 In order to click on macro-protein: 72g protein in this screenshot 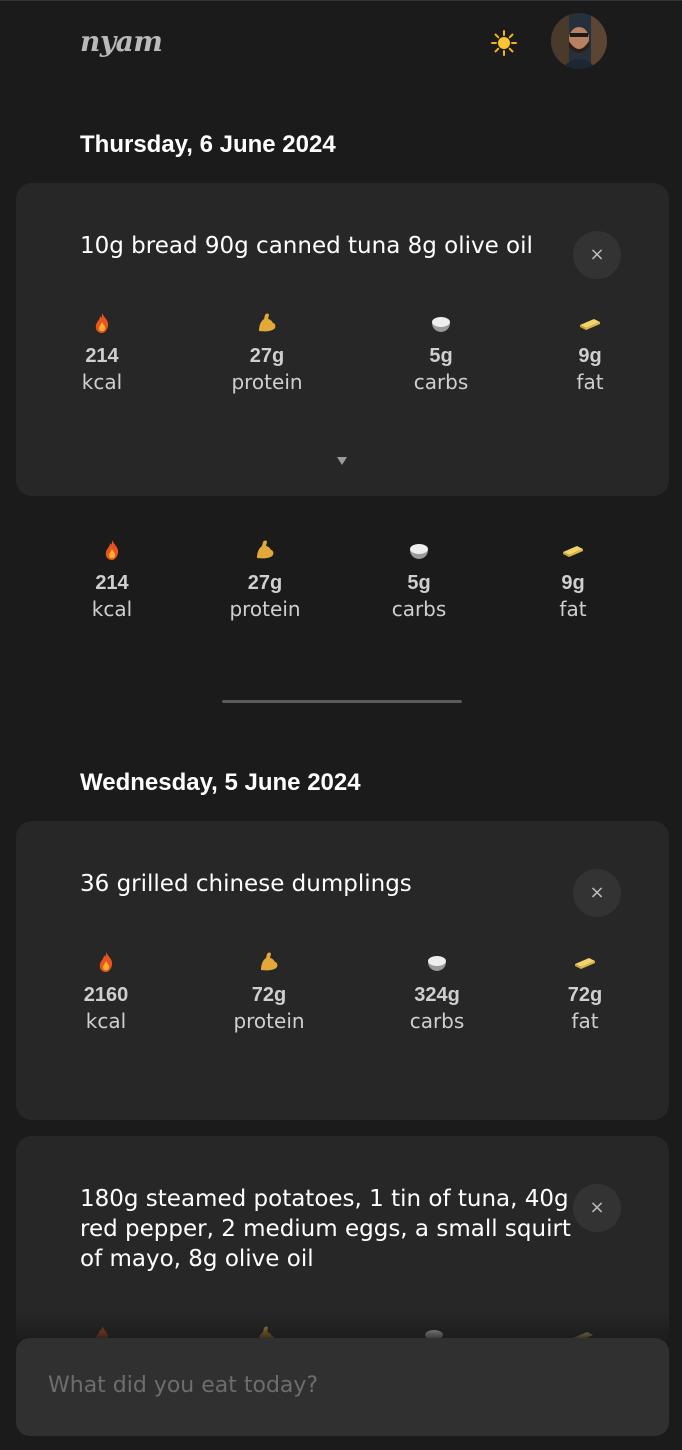, I will do `click(269, 991)`.